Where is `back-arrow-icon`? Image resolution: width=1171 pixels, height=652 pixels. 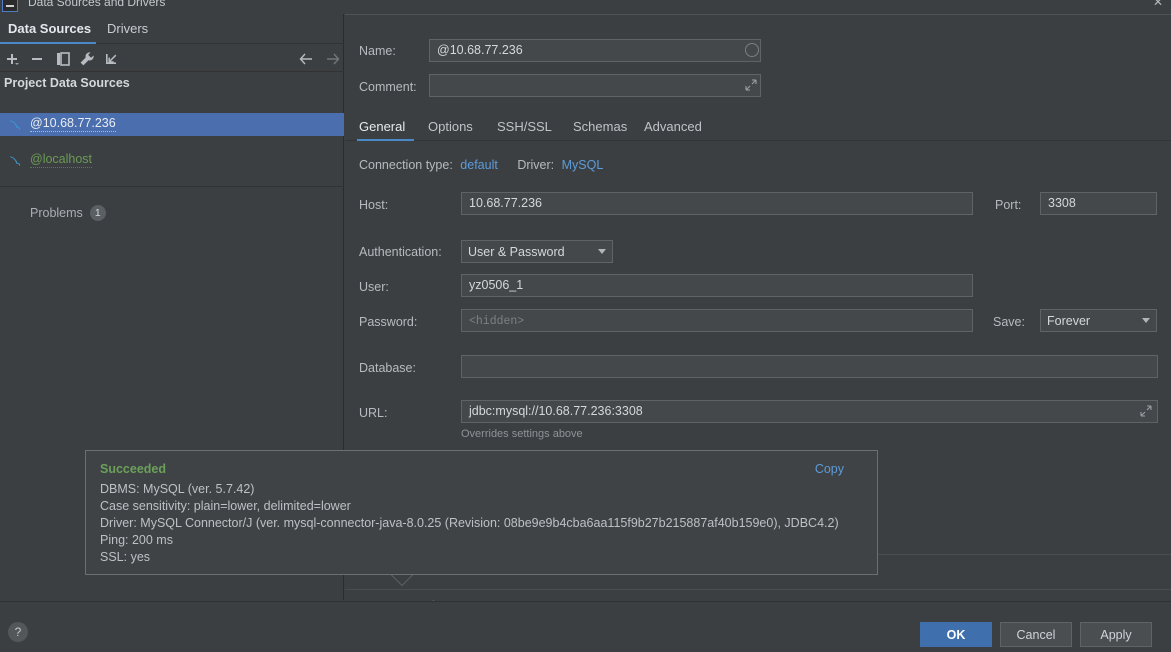
back-arrow-icon is located at coordinates (306, 59).